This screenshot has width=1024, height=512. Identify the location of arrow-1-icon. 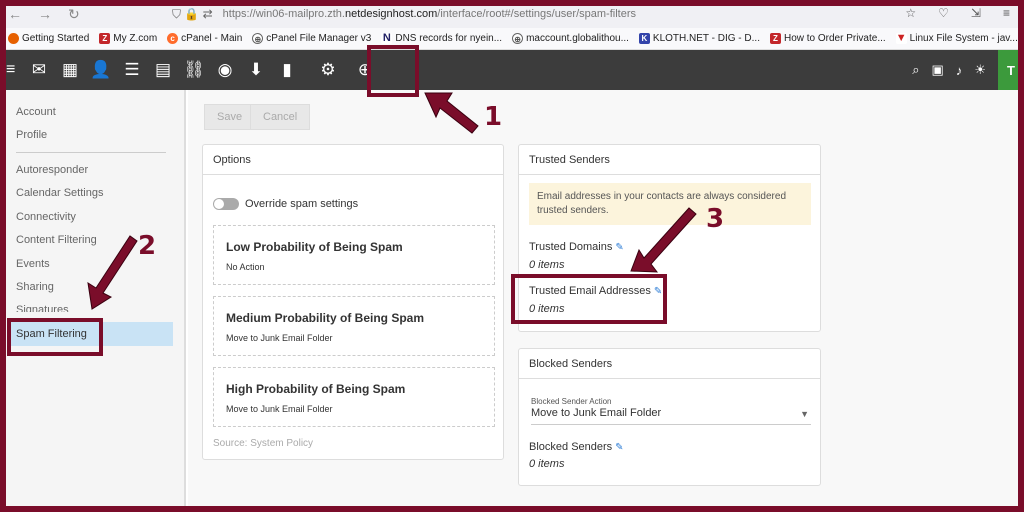
(451, 113).